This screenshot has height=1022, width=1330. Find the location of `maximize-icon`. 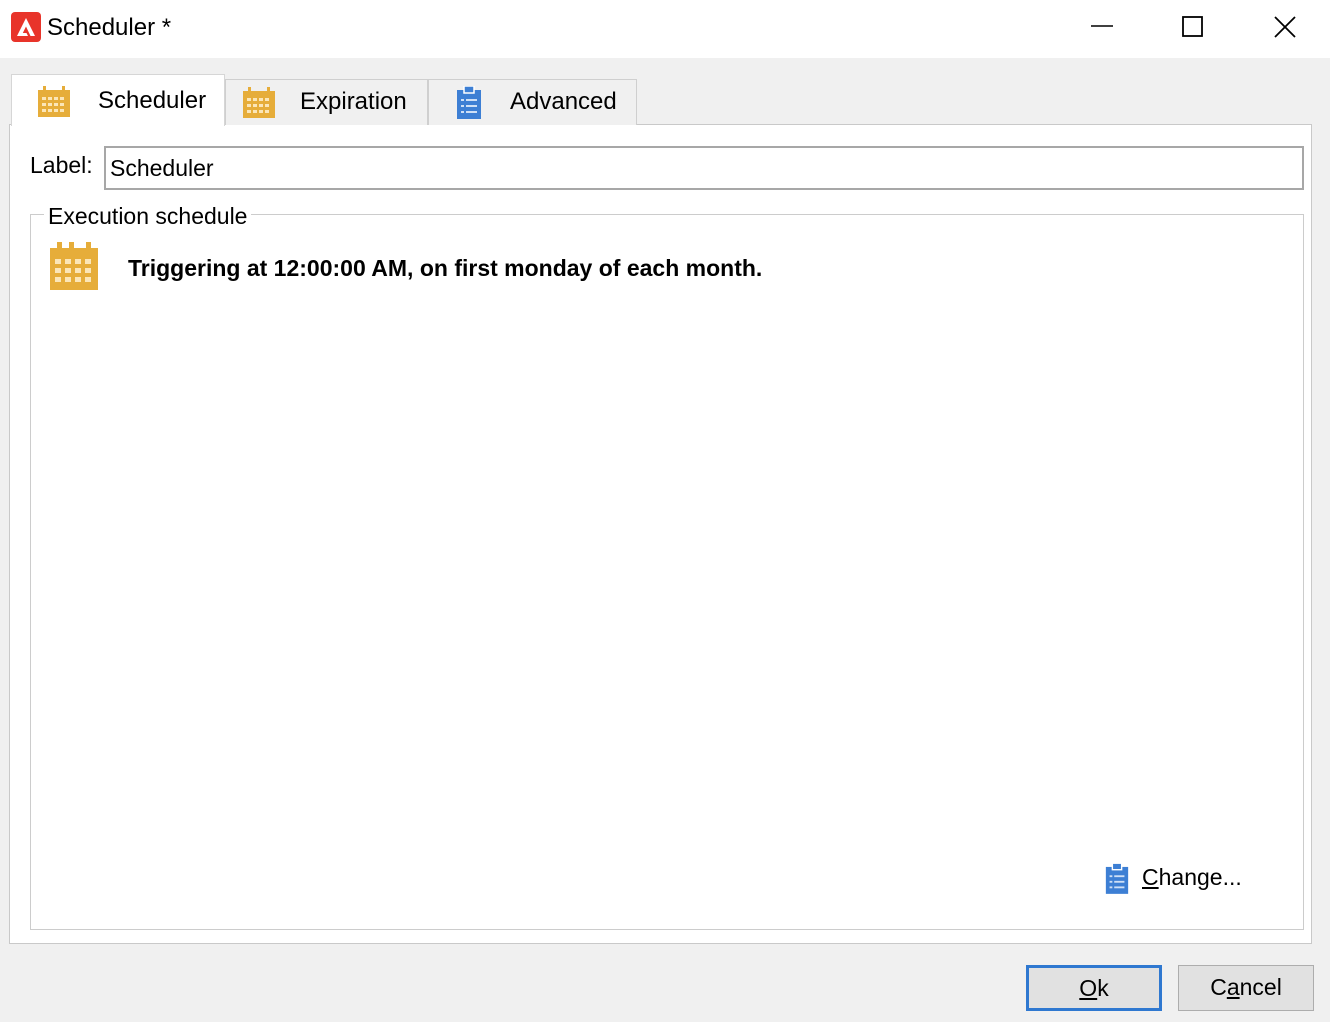

maximize-icon is located at coordinates (1192, 26).